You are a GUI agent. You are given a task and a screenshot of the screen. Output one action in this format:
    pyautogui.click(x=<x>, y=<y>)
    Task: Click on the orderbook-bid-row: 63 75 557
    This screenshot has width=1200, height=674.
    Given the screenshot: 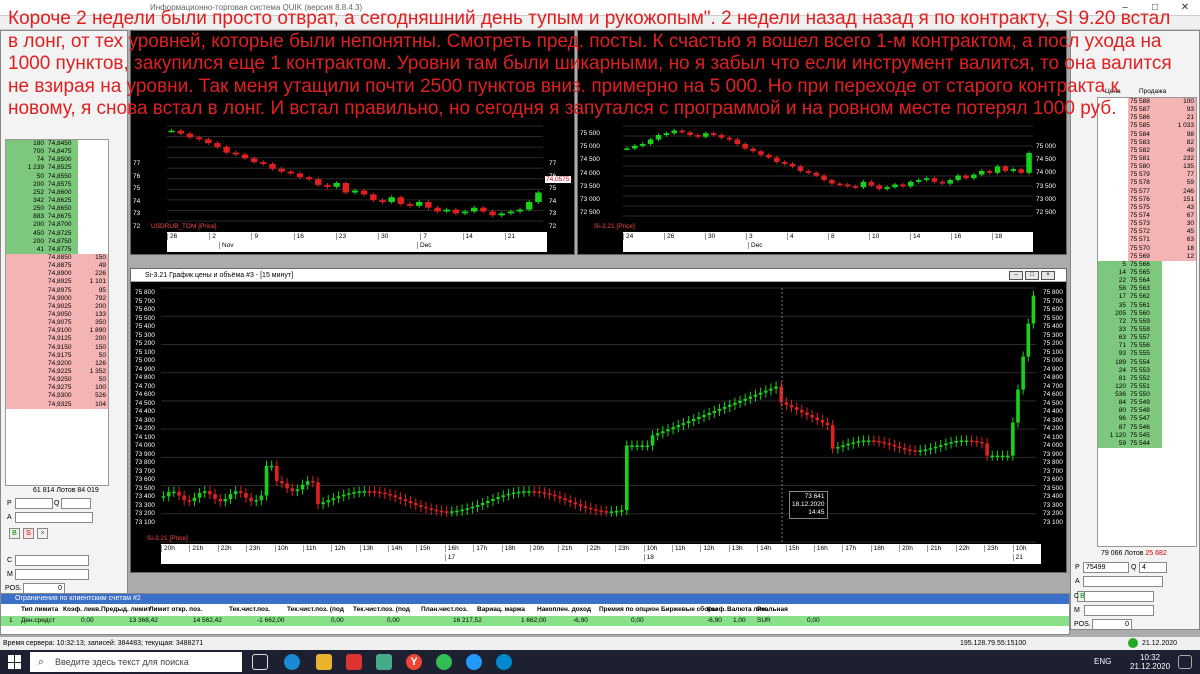 What is the action you would take?
    pyautogui.click(x=1130, y=338)
    